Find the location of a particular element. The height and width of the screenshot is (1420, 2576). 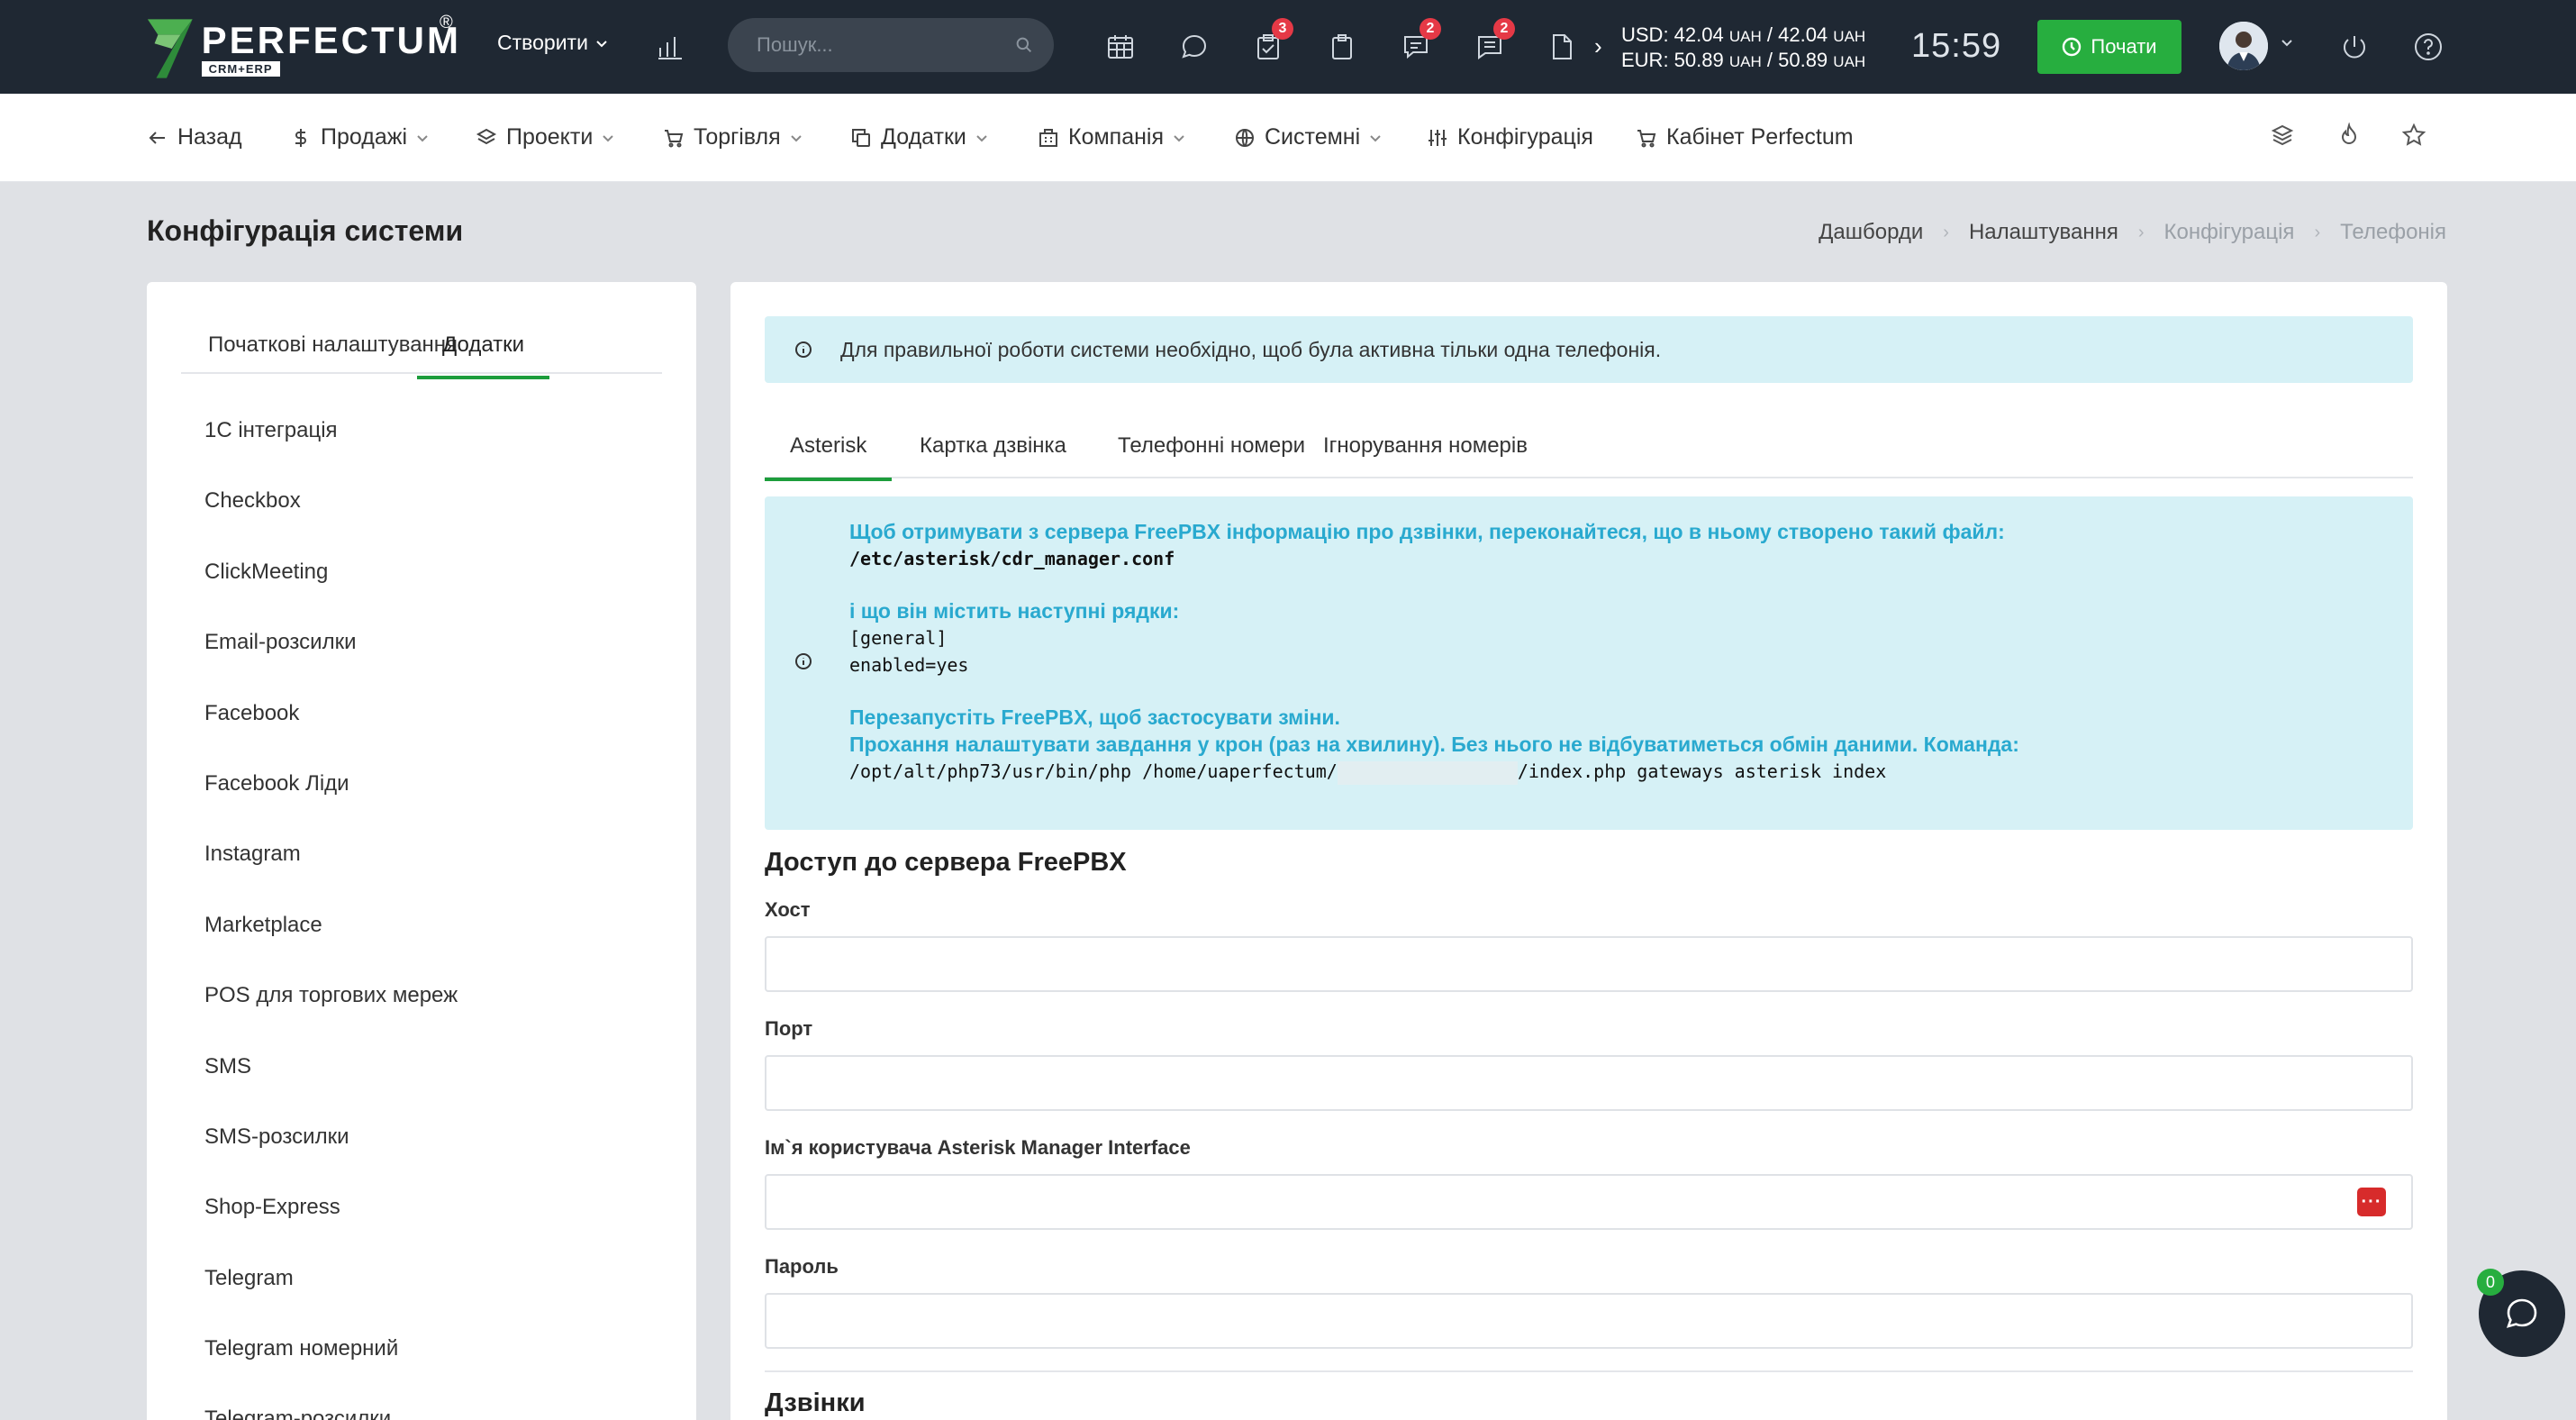

create-dropdown: Створити is located at coordinates (552, 43).